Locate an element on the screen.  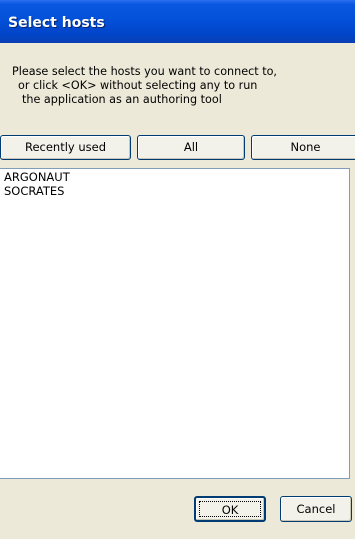
ok-button: OK is located at coordinates (230, 509).